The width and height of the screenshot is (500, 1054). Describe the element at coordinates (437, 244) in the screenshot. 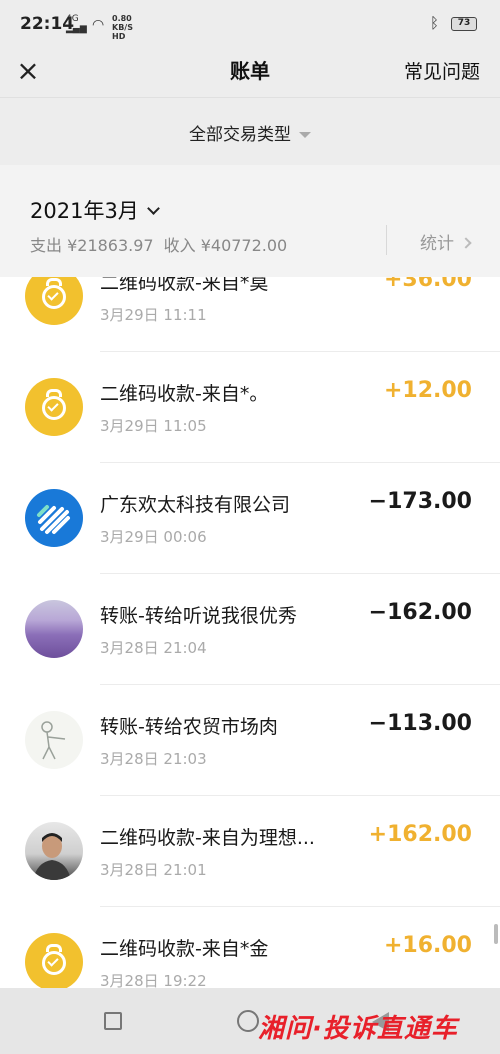

I see `stats-label: 统计` at that location.